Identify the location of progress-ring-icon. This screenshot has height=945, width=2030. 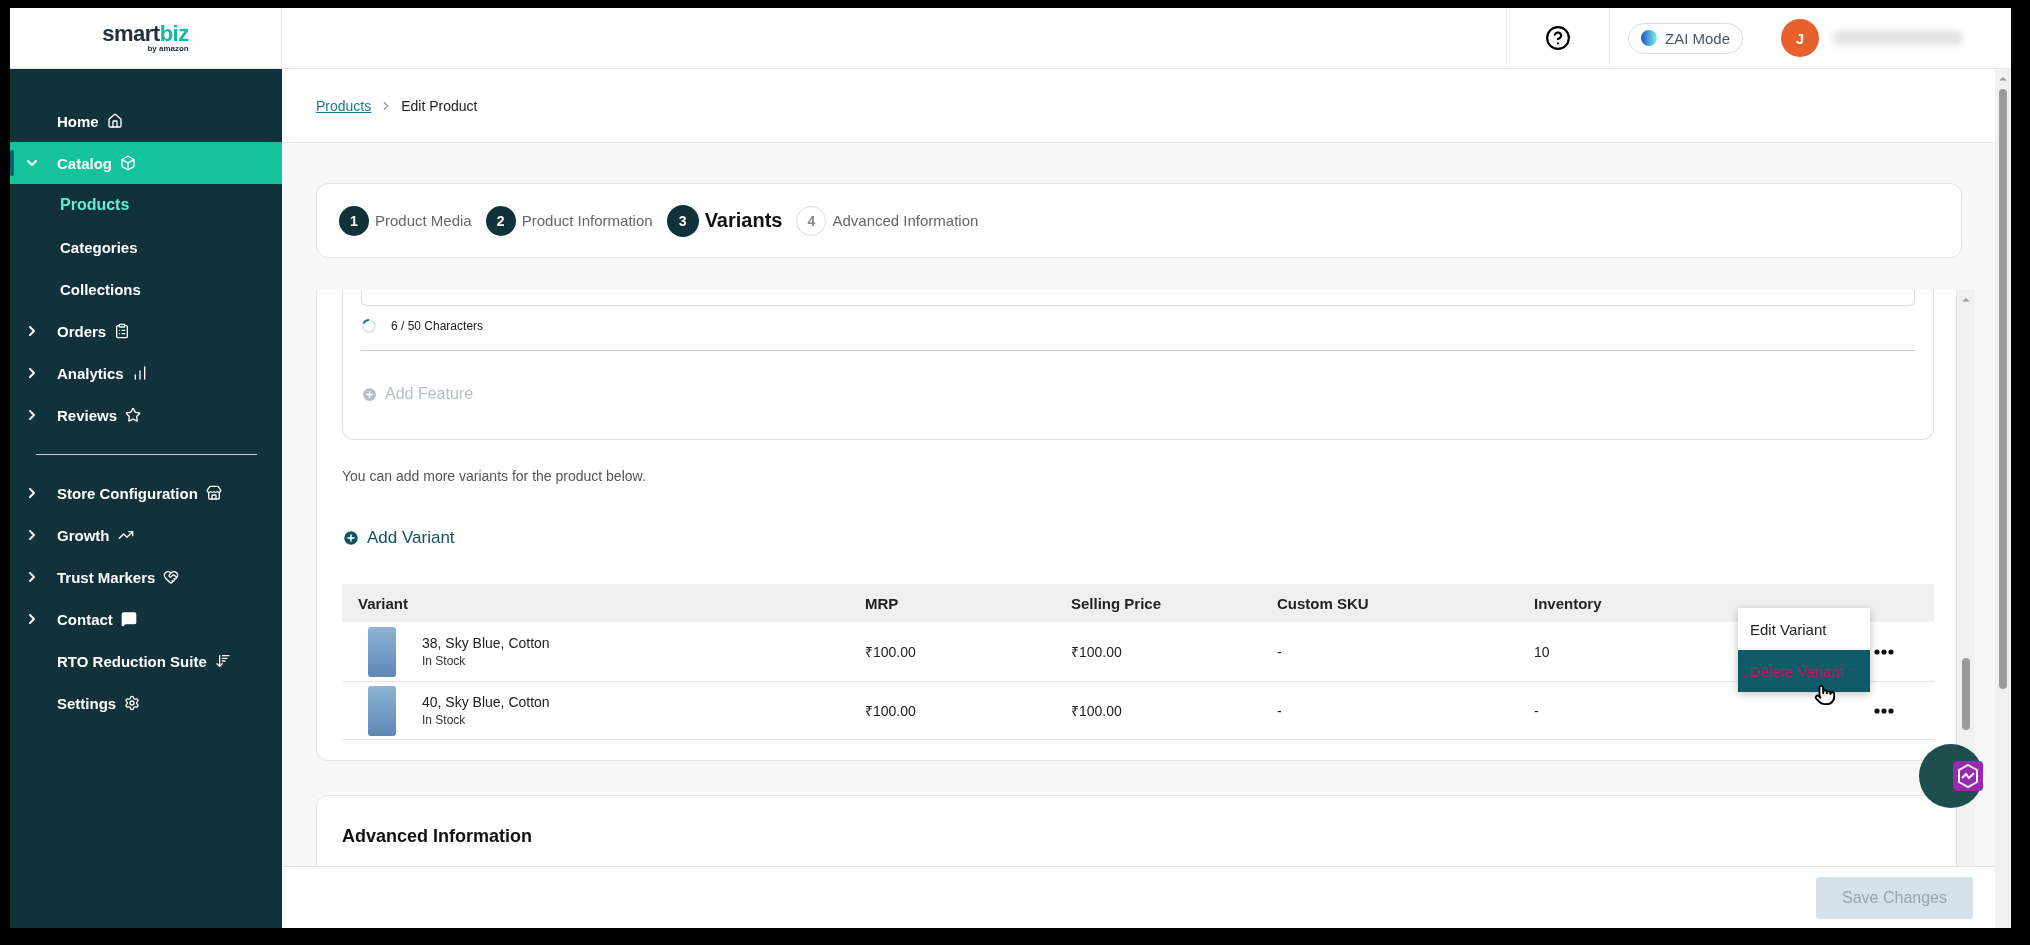
(369, 326).